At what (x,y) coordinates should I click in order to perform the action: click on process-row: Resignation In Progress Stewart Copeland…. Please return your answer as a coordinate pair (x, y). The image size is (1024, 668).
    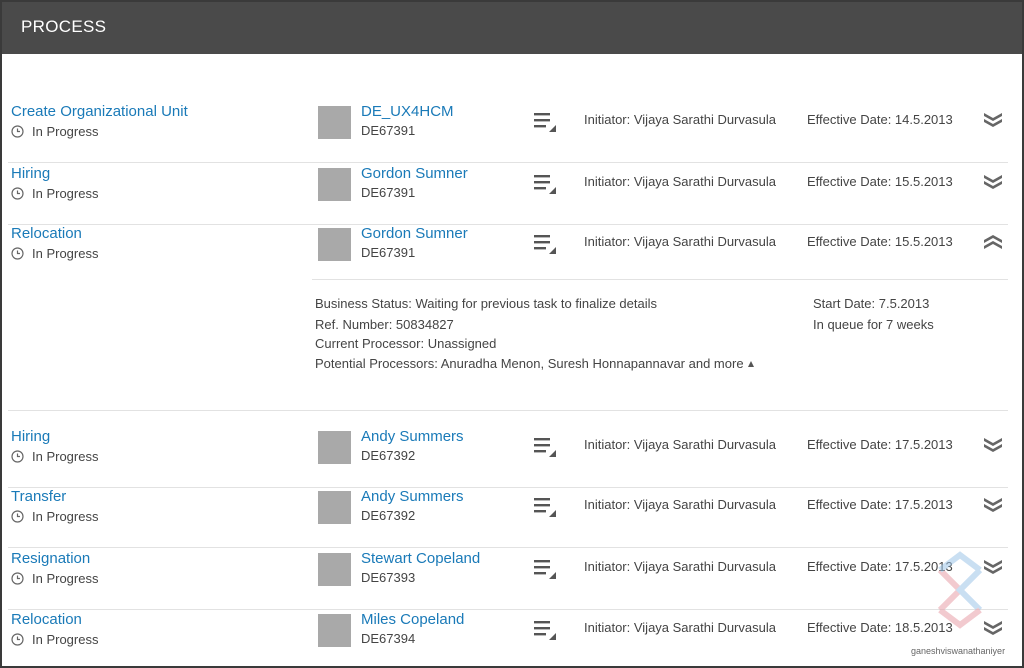
    Looking at the image, I should click on (508, 580).